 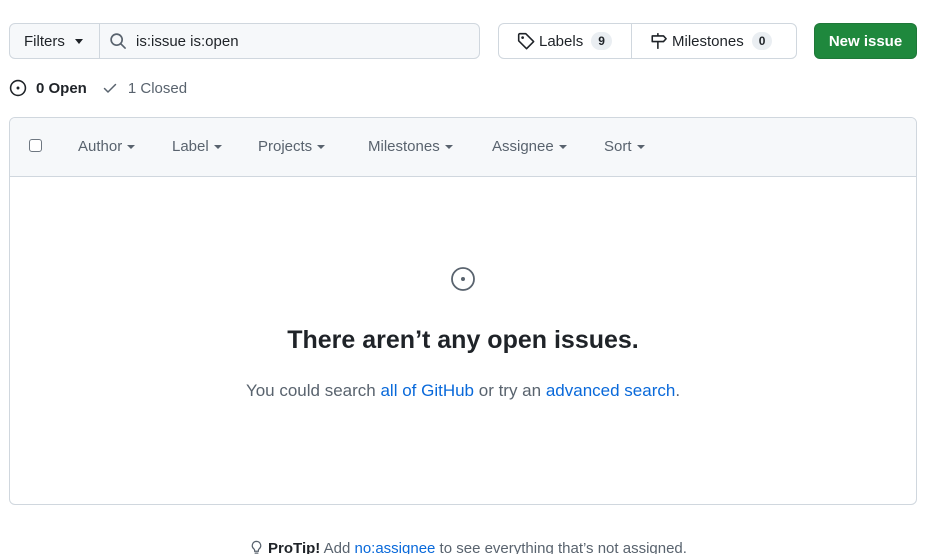 I want to click on projects-filter-menu: Projects, so click(x=292, y=146).